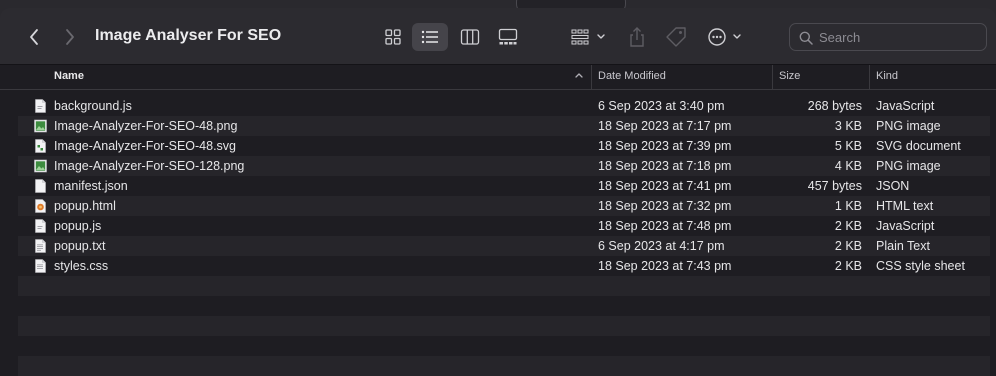  Describe the element at coordinates (661, 246) in the screenshot. I see `file-date-modified: 6 Sep 2023 at 4:17 pm` at that location.